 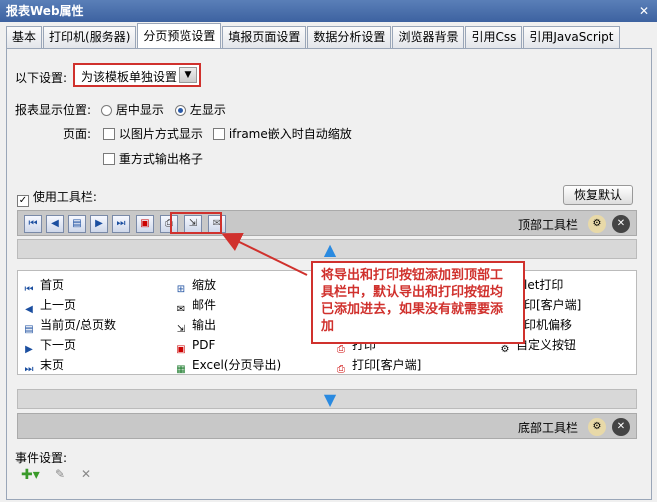 I want to click on tab-css: 引用Css, so click(x=494, y=37).